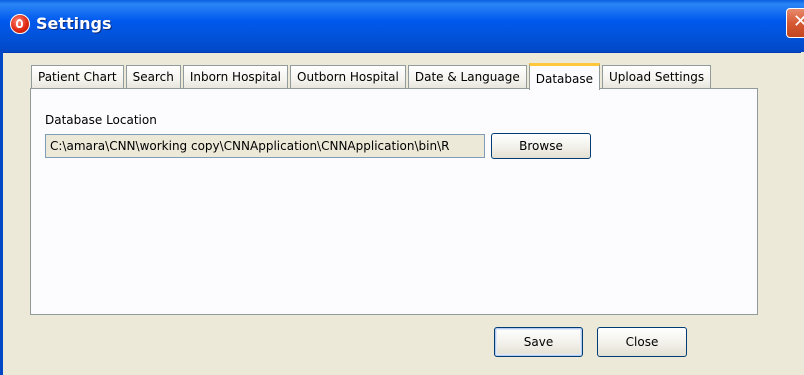 Image resolution: width=804 pixels, height=375 pixels. What do you see at coordinates (642, 342) in the screenshot?
I see `close-button: Close` at bounding box center [642, 342].